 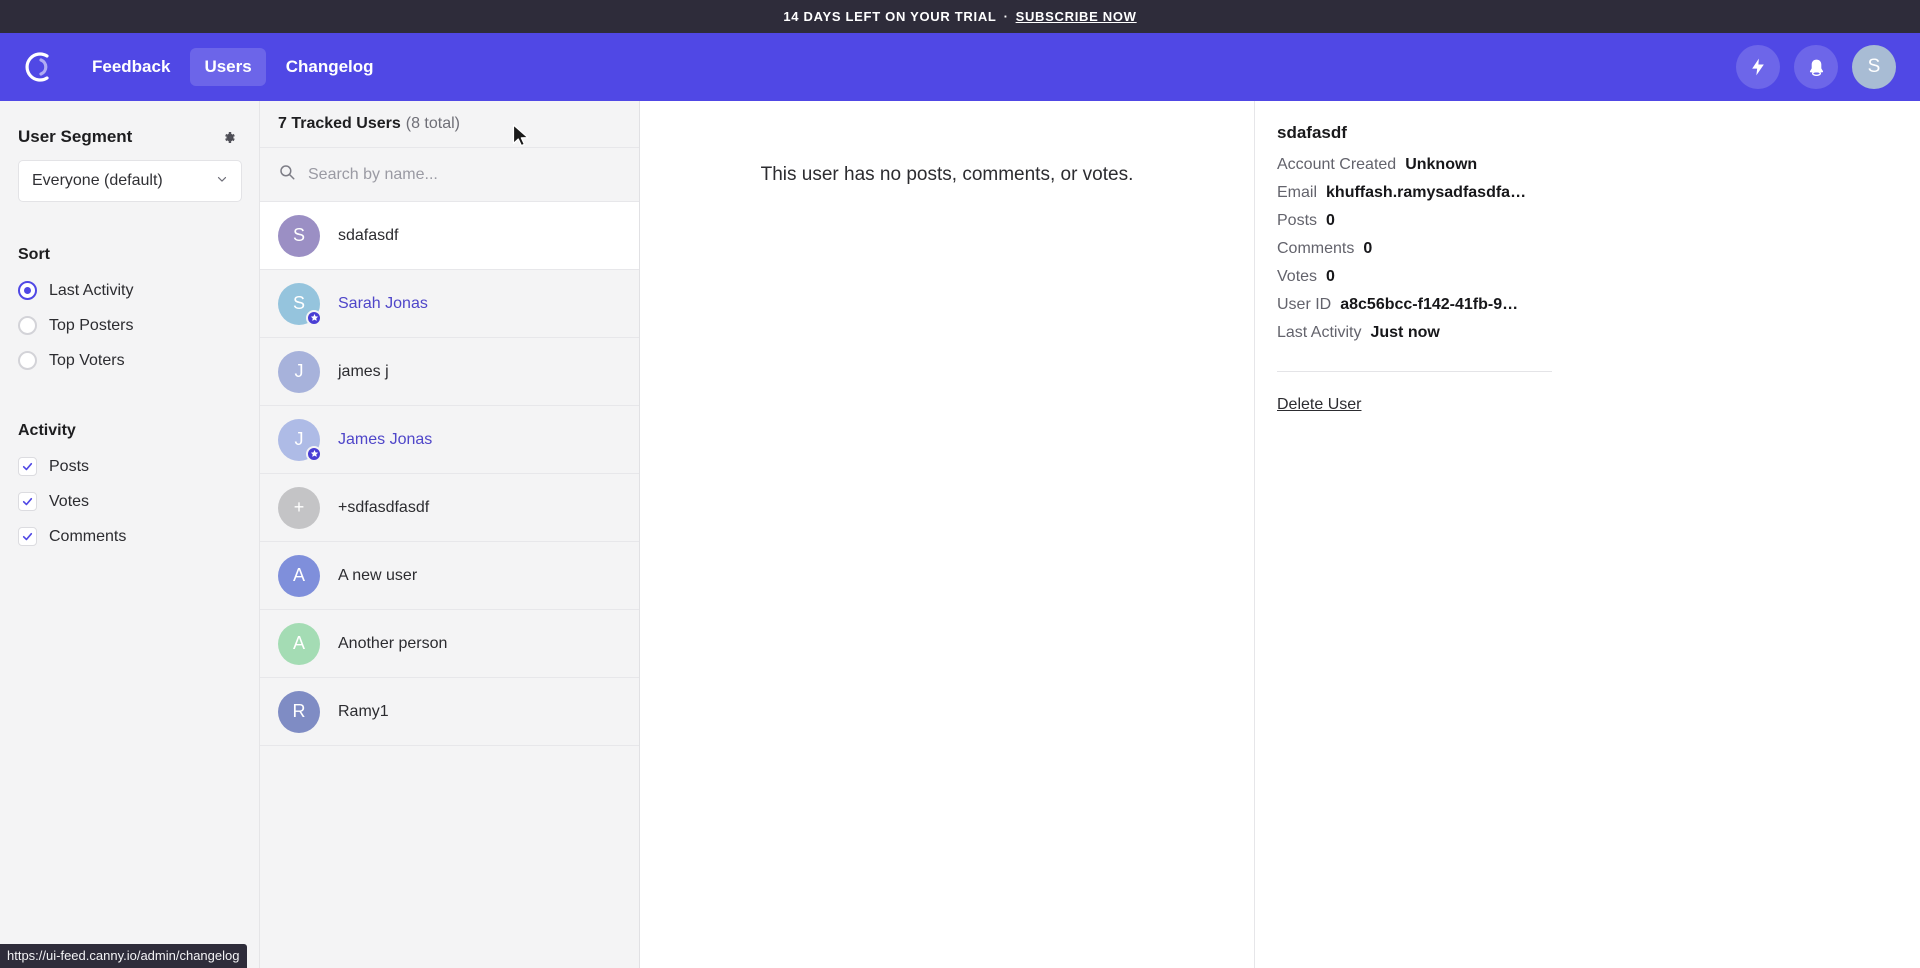 I want to click on user-name: James Jonas, so click(x=385, y=440).